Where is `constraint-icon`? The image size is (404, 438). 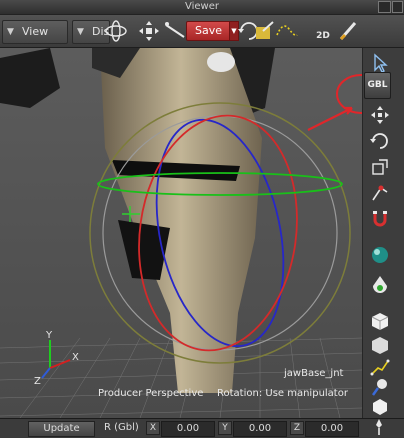
constraint-icon is located at coordinates (380, 193).